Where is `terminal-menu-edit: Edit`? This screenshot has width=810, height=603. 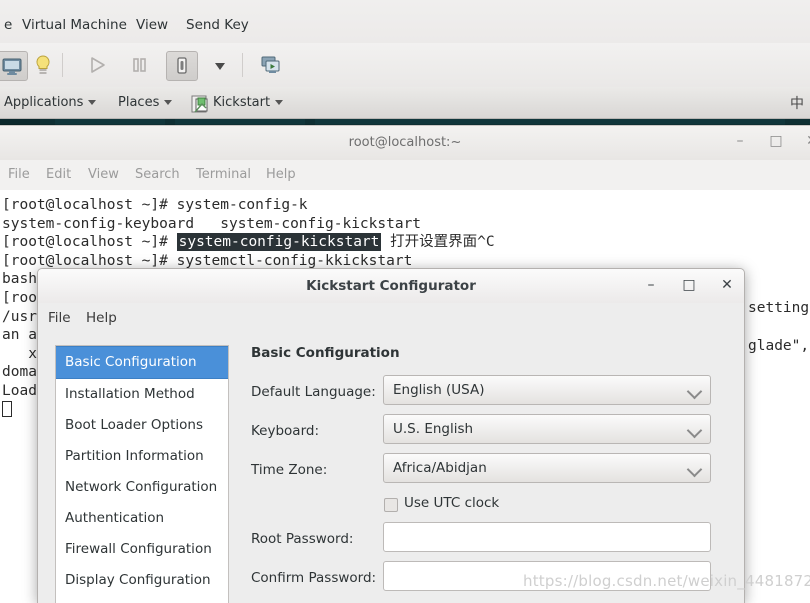
terminal-menu-edit: Edit is located at coordinates (58, 174).